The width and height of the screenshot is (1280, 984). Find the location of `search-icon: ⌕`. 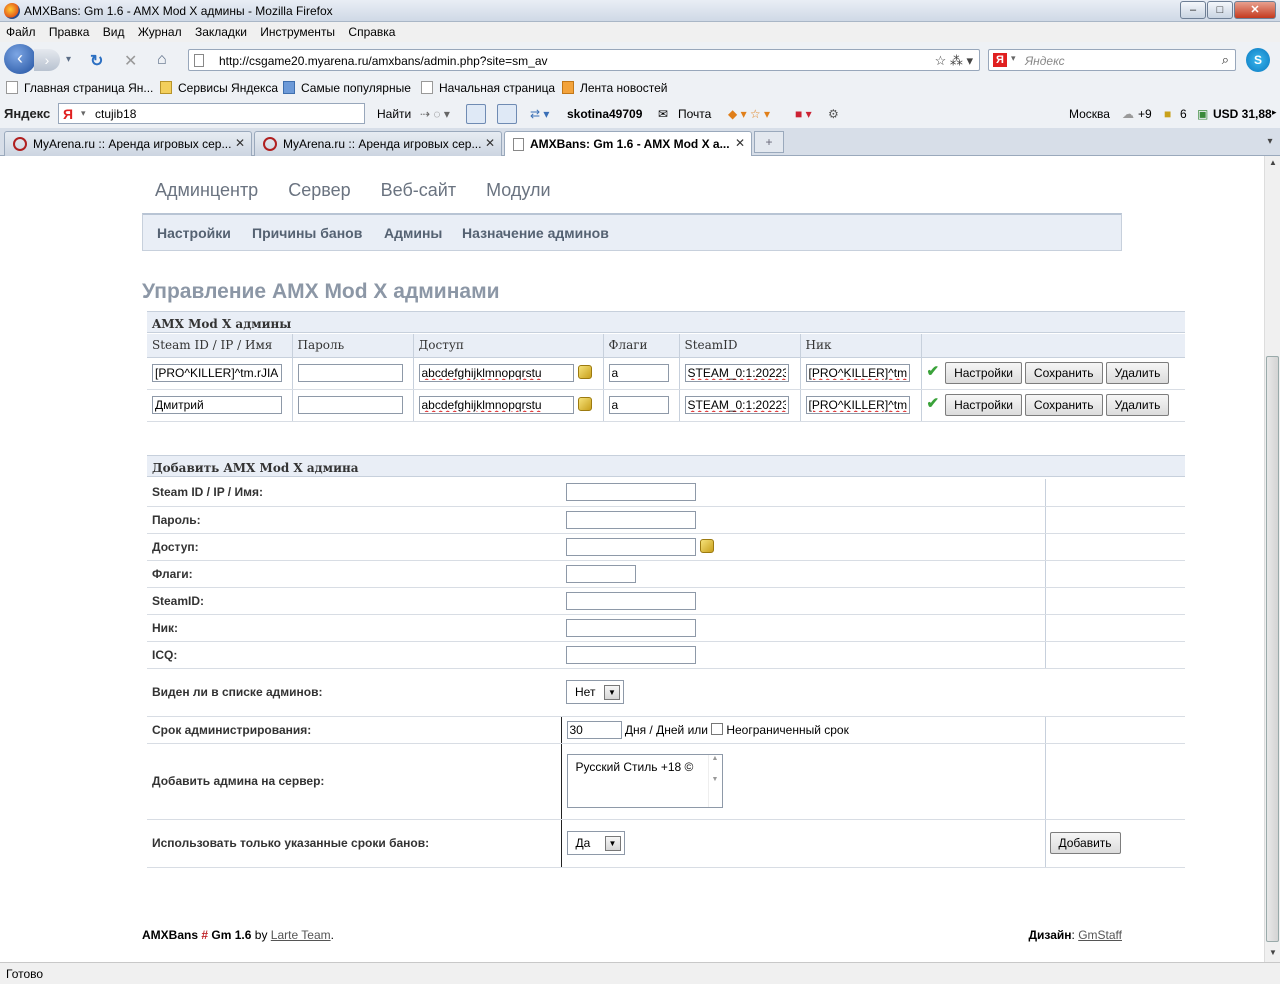

search-icon: ⌕ is located at coordinates (1225, 60).